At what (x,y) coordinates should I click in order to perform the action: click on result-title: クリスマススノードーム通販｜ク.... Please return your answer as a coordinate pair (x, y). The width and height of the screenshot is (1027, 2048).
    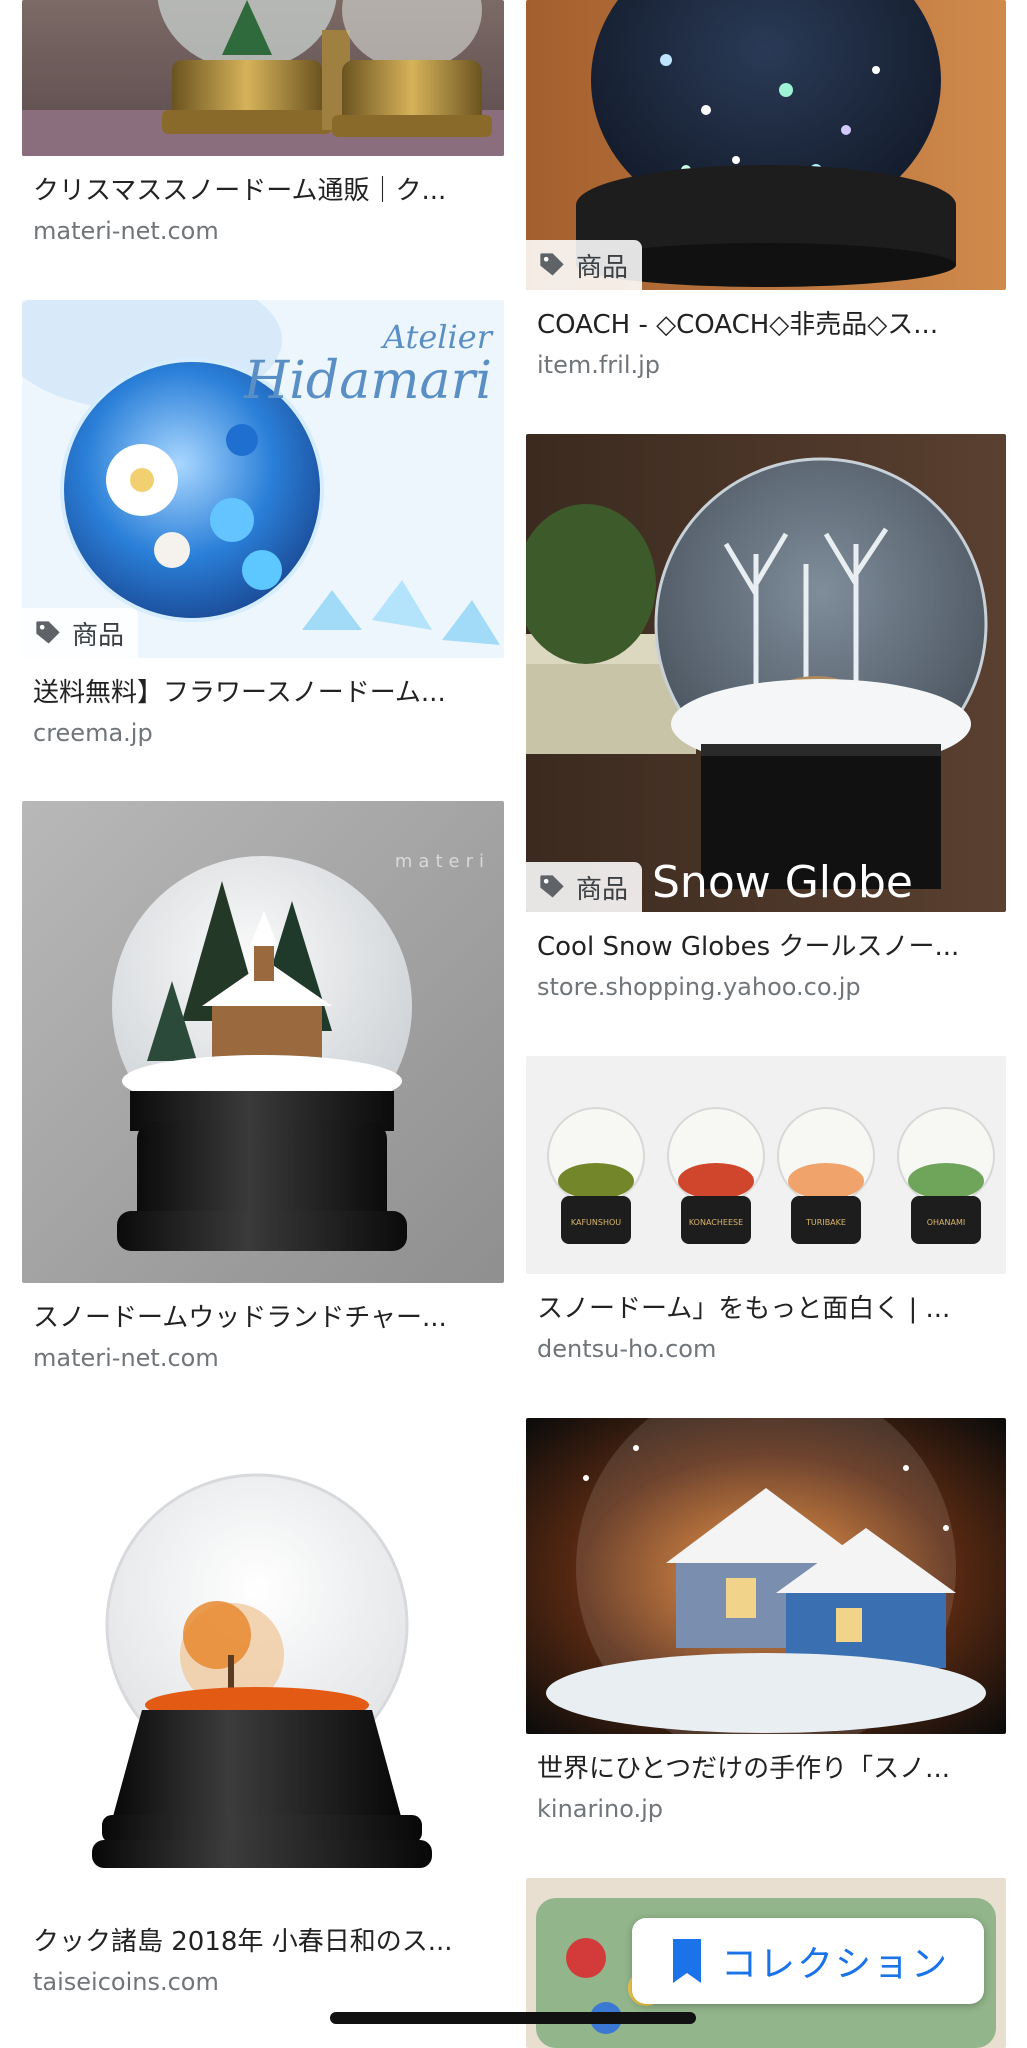
    Looking at the image, I should click on (263, 191).